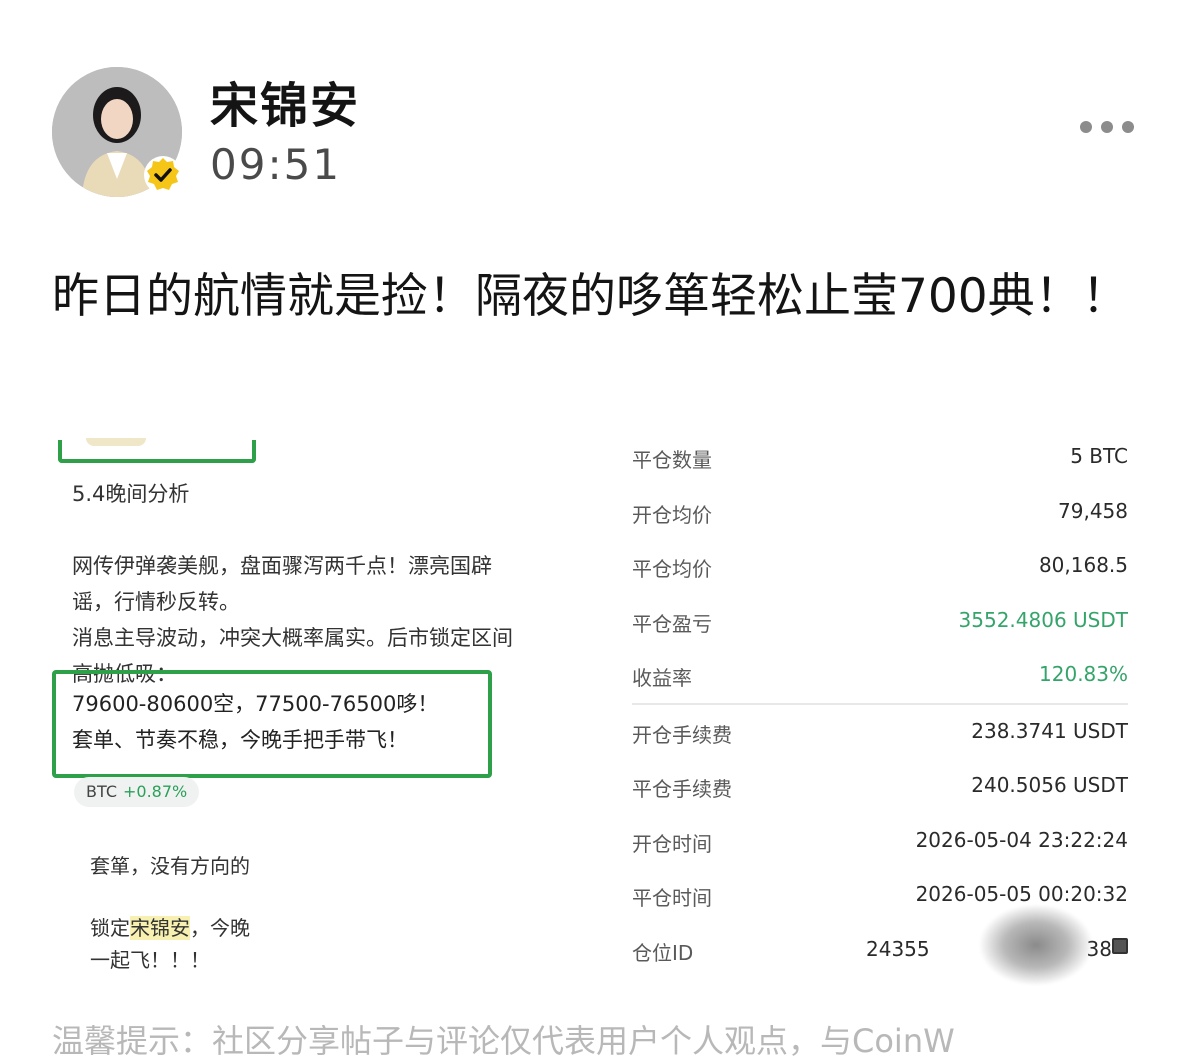  What do you see at coordinates (590, 296) in the screenshot?
I see `post-text: 昨日的航情就是捡！隔夜的哆箪轻松止莹700典！！` at bounding box center [590, 296].